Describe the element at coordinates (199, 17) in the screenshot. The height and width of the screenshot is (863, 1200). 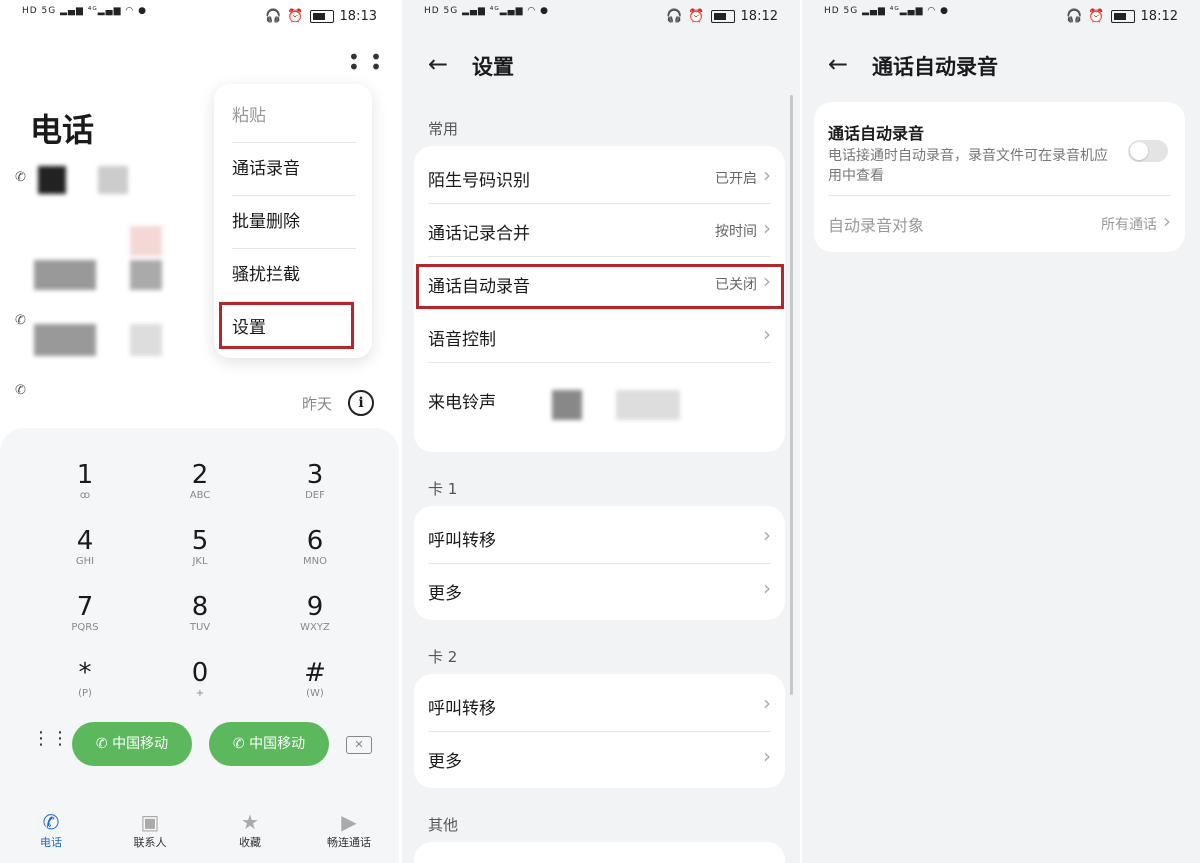
I see `status-bar: HD 5G ▂▄▆ ⁴ᴳ▂▄▆ ◠ ● 🎧 ⏰ 18:13` at that location.